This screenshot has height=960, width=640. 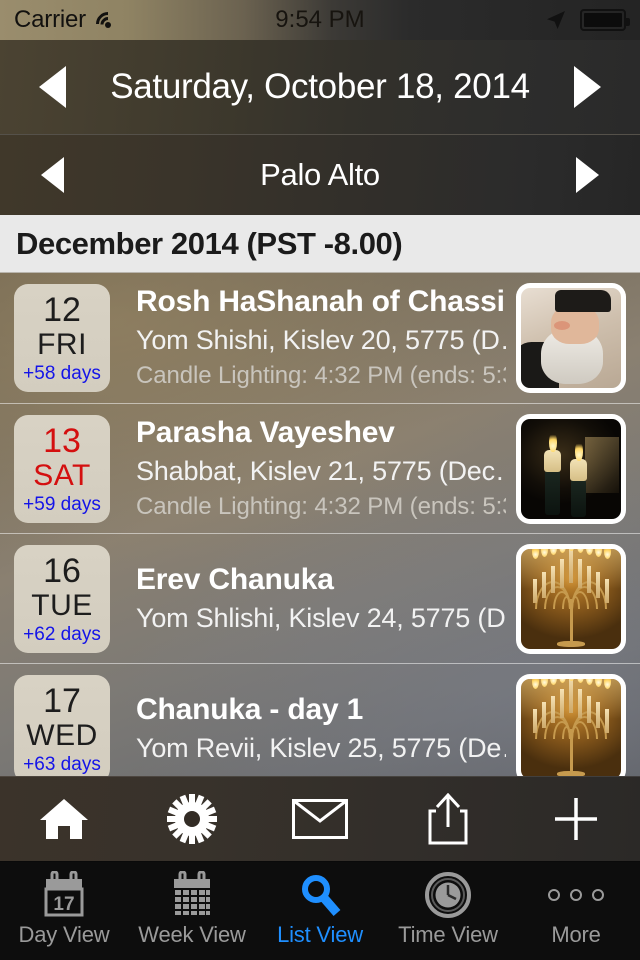 What do you see at coordinates (320, 934) in the screenshot?
I see `tab-label: List View` at bounding box center [320, 934].